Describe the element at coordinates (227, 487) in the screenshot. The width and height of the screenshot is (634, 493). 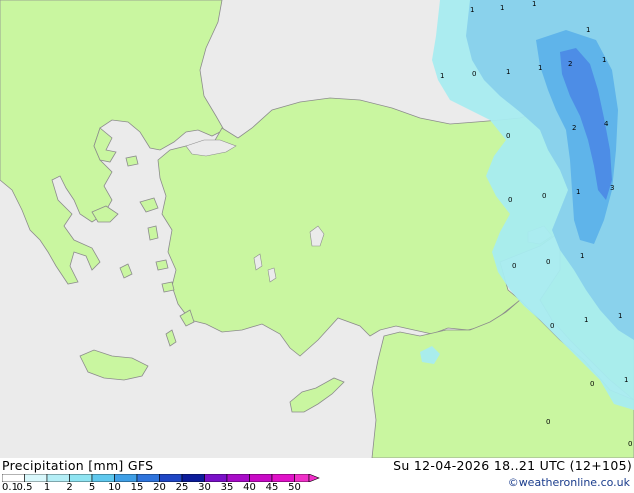
I see `scale-tick-label: 35` at that location.